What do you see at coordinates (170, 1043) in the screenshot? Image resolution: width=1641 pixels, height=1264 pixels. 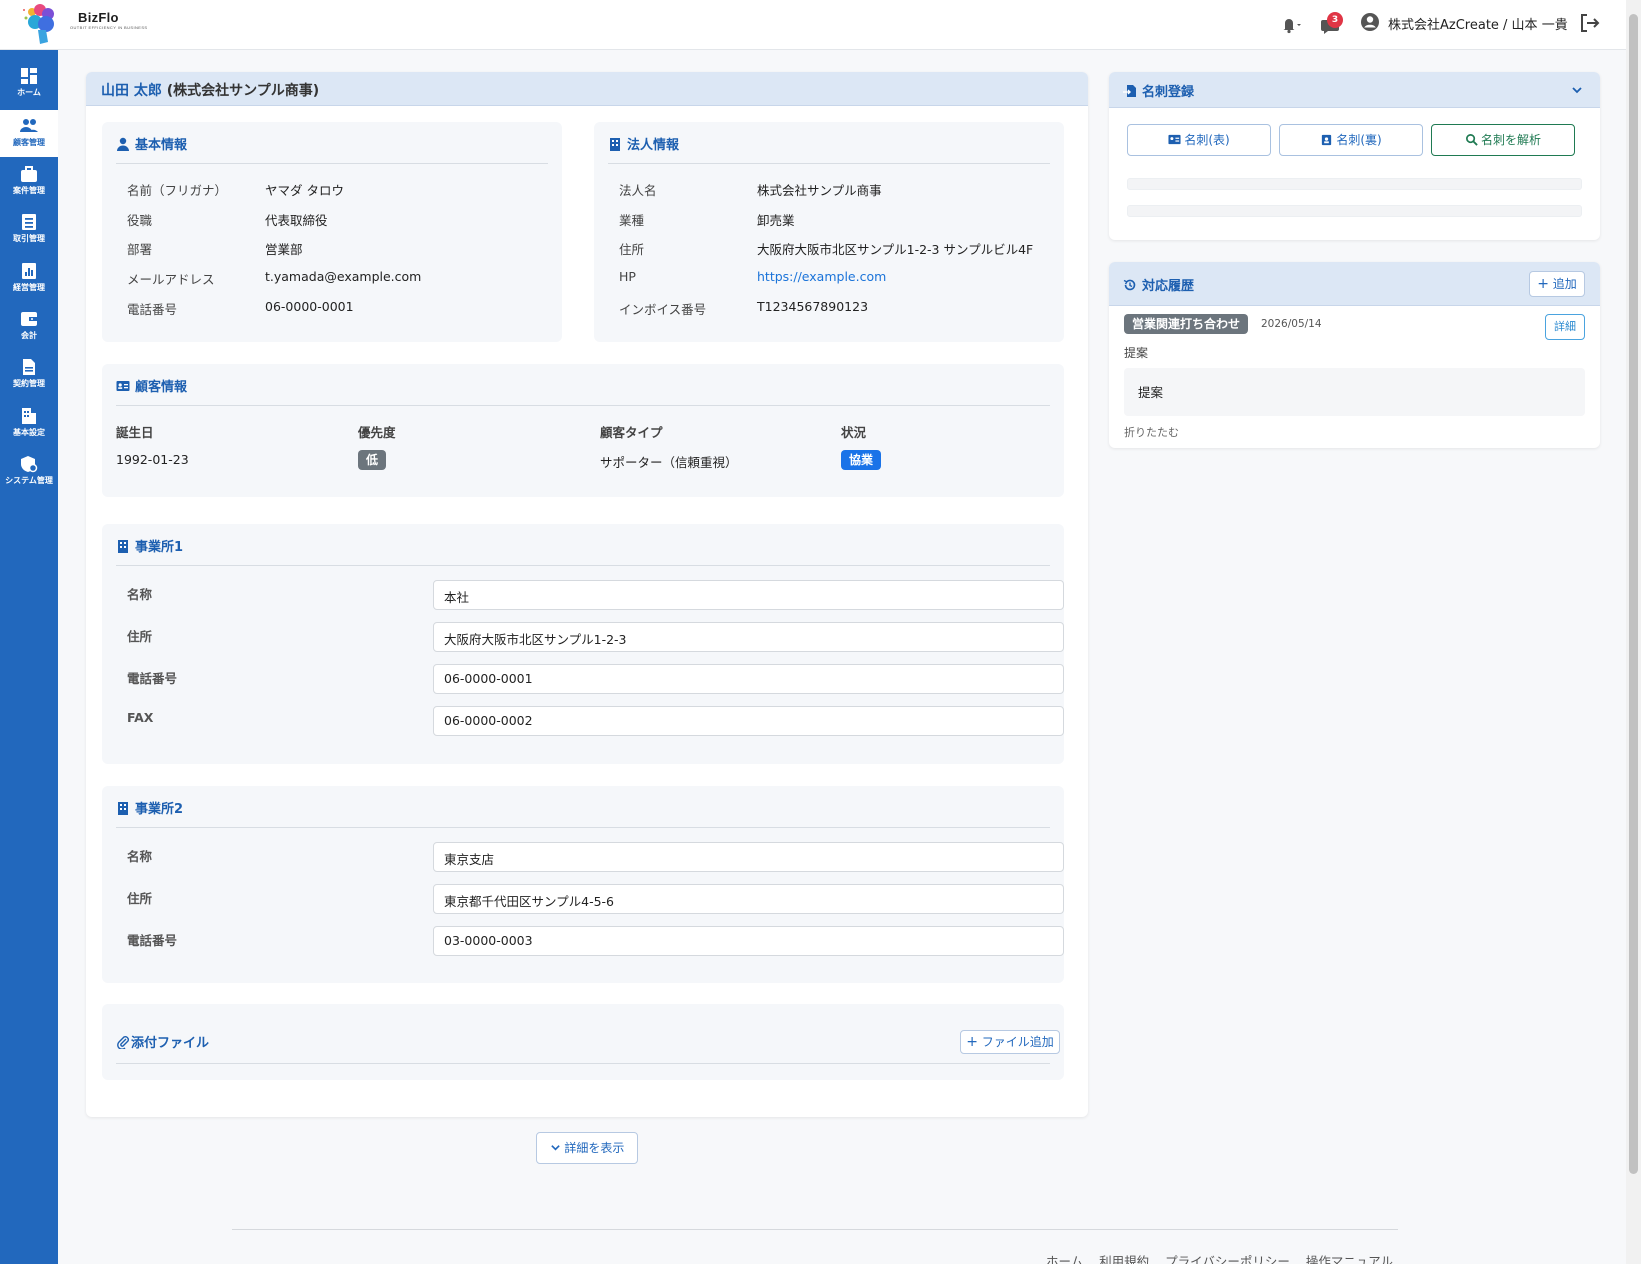 I see `section-title: 添付ファイル` at bounding box center [170, 1043].